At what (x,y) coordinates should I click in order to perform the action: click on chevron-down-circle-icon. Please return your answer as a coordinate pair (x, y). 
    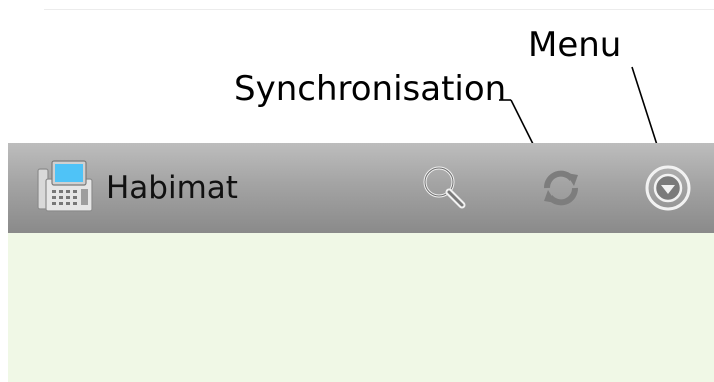
    Looking at the image, I should click on (668, 188).